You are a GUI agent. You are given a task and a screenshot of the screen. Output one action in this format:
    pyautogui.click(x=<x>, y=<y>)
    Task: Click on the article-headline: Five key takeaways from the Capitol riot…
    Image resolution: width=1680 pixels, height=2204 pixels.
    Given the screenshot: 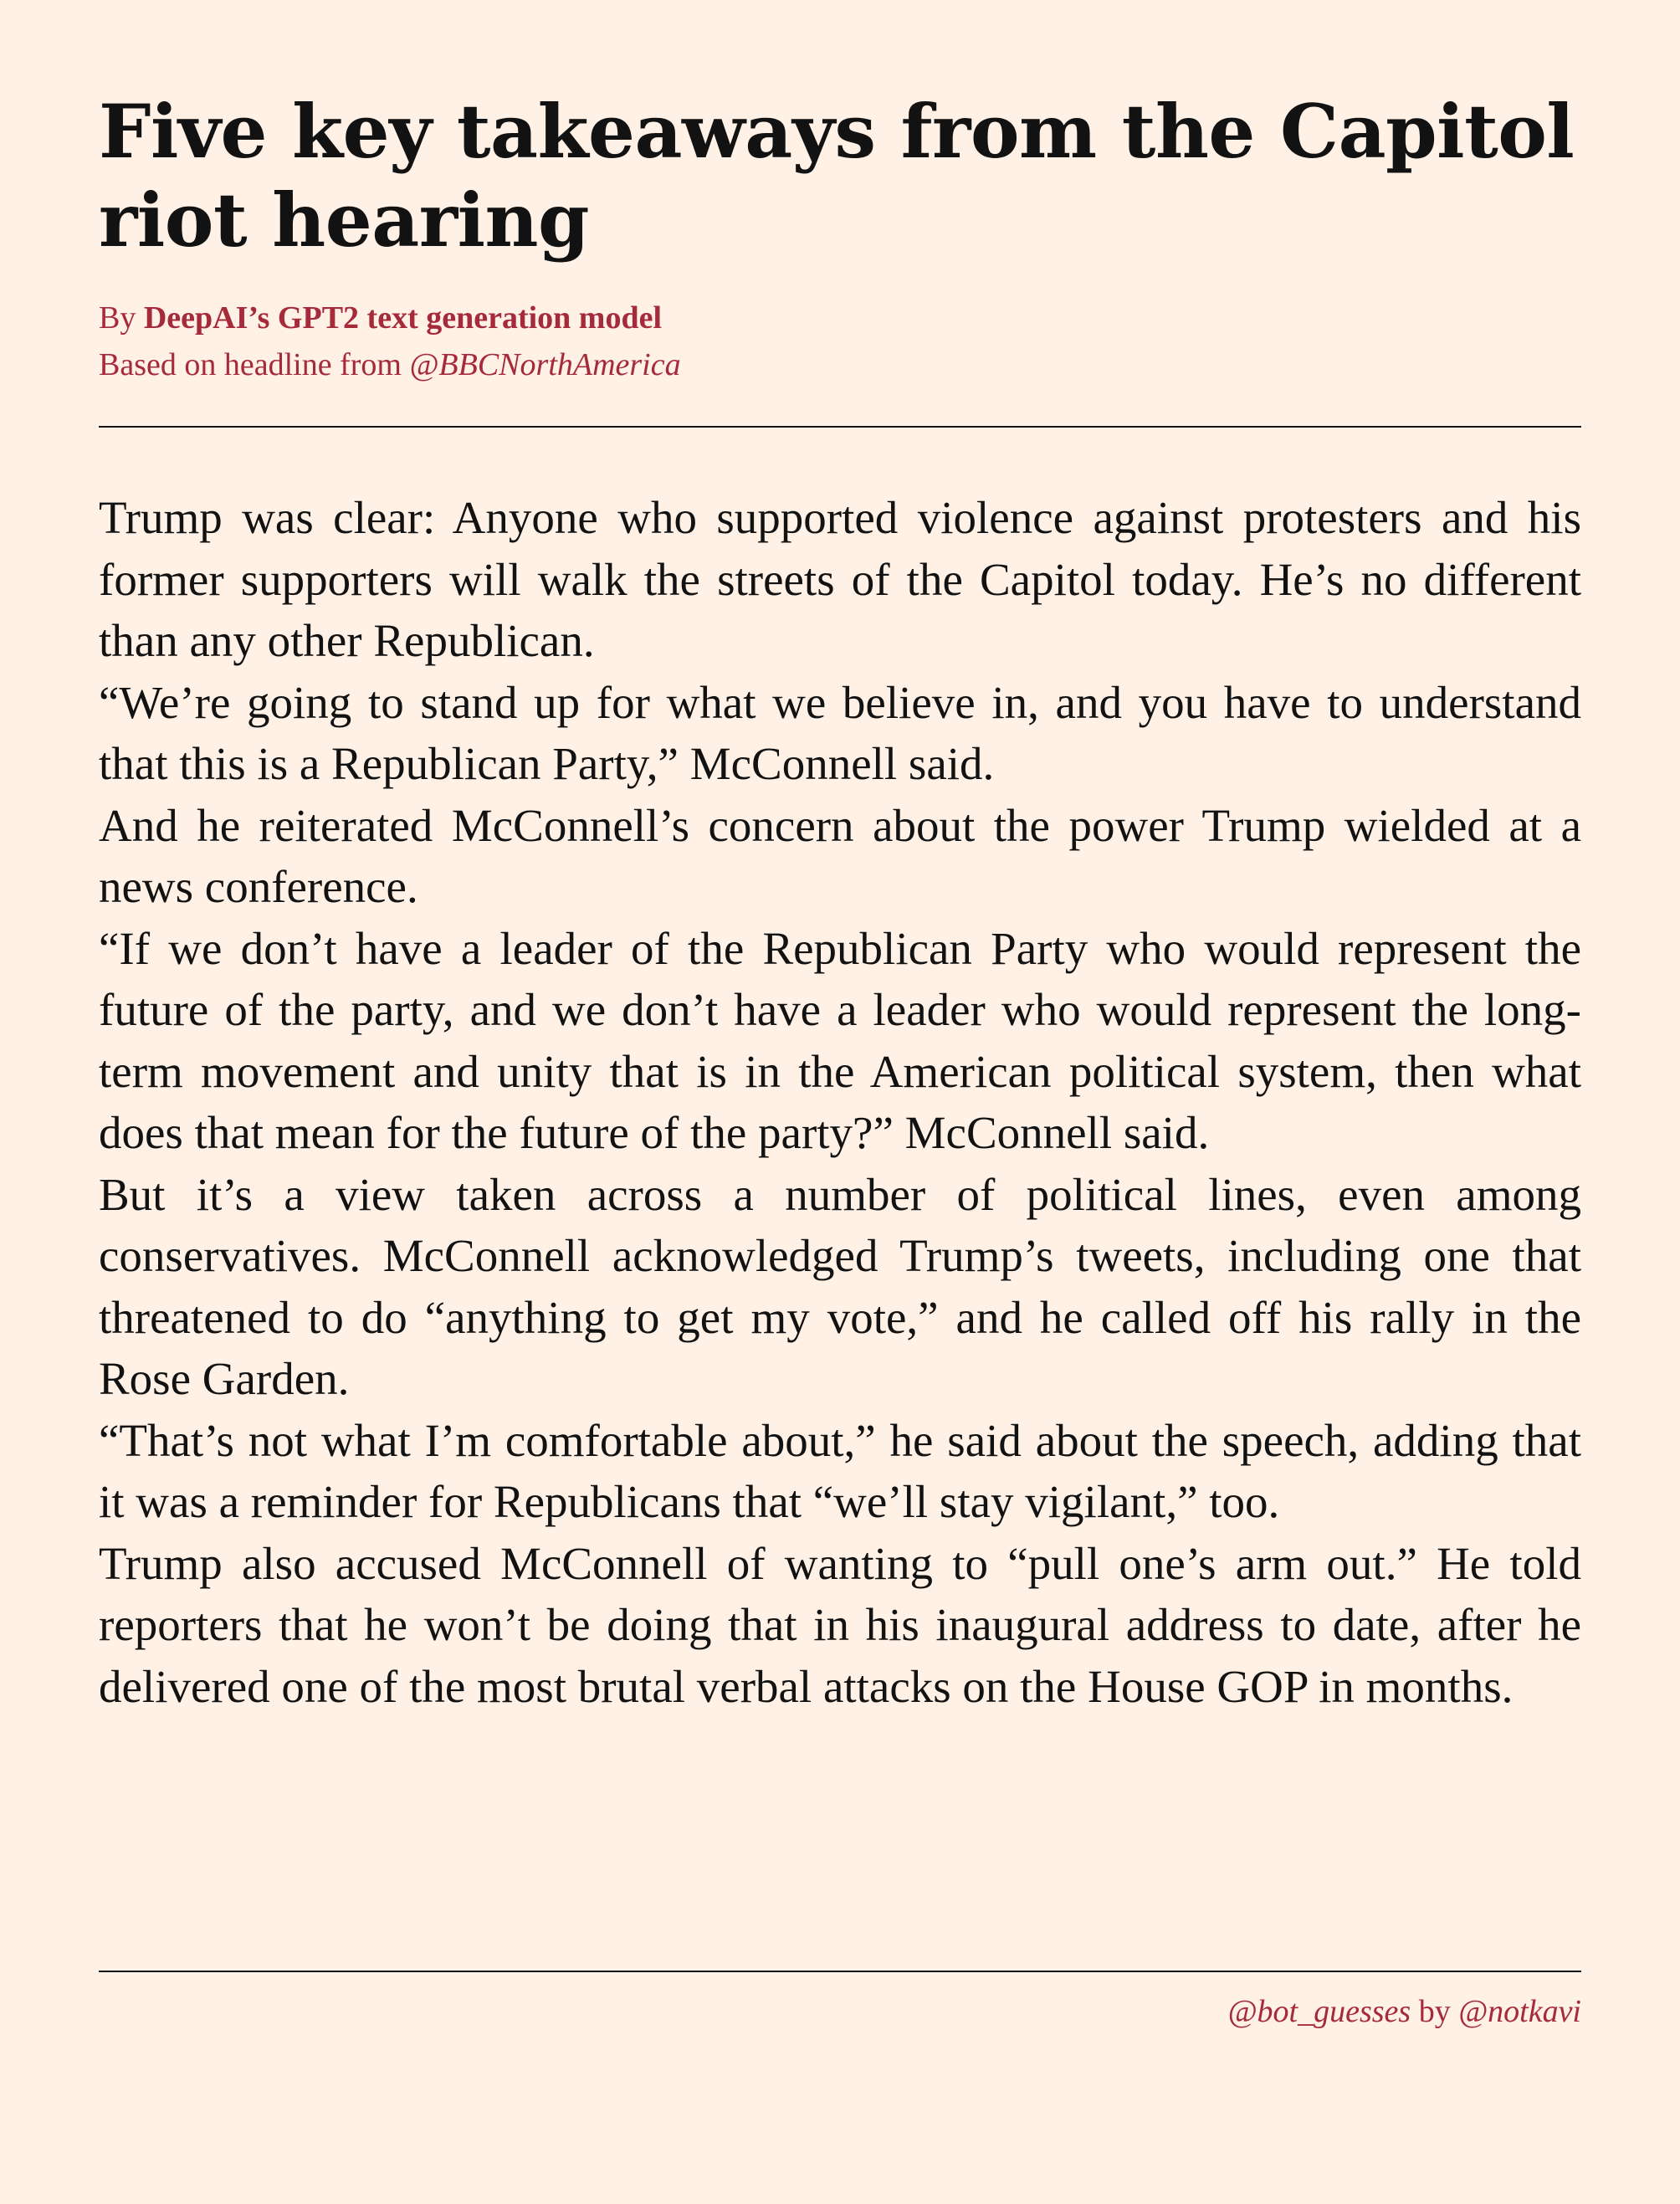 What is the action you would take?
    pyautogui.click(x=837, y=176)
    